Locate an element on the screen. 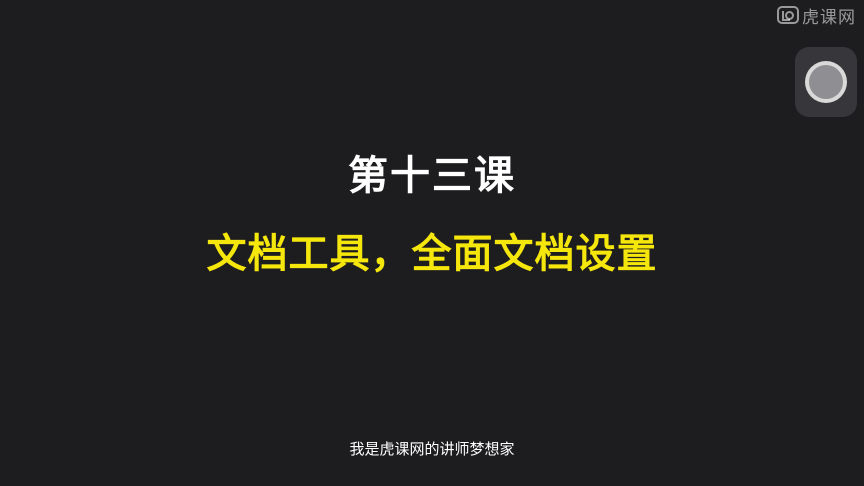 This screenshot has width=864, height=486. lesson-title: 第十三课 is located at coordinates (432, 176).